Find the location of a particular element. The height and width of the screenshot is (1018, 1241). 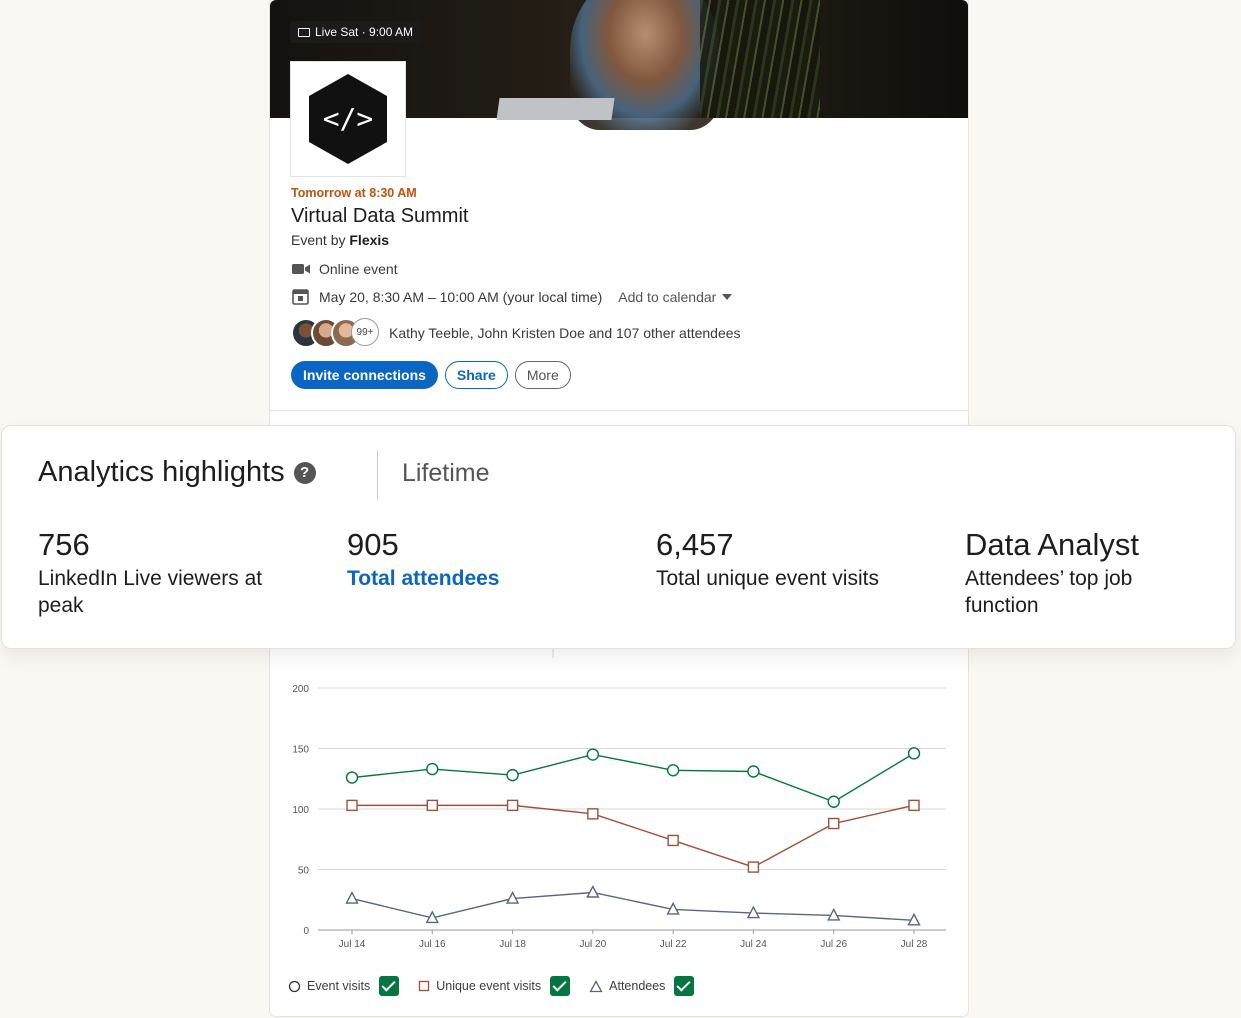

y-tick-label: 150 is located at coordinates (300, 750).